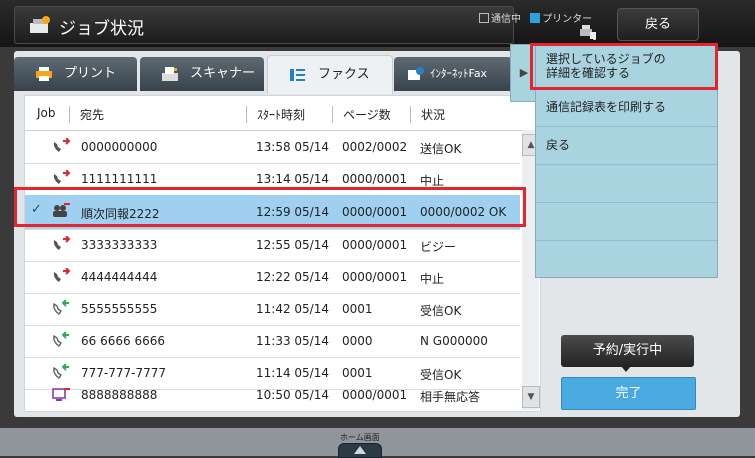 The width and height of the screenshot is (755, 458). I want to click on row-destination: 4444444444, so click(119, 277).